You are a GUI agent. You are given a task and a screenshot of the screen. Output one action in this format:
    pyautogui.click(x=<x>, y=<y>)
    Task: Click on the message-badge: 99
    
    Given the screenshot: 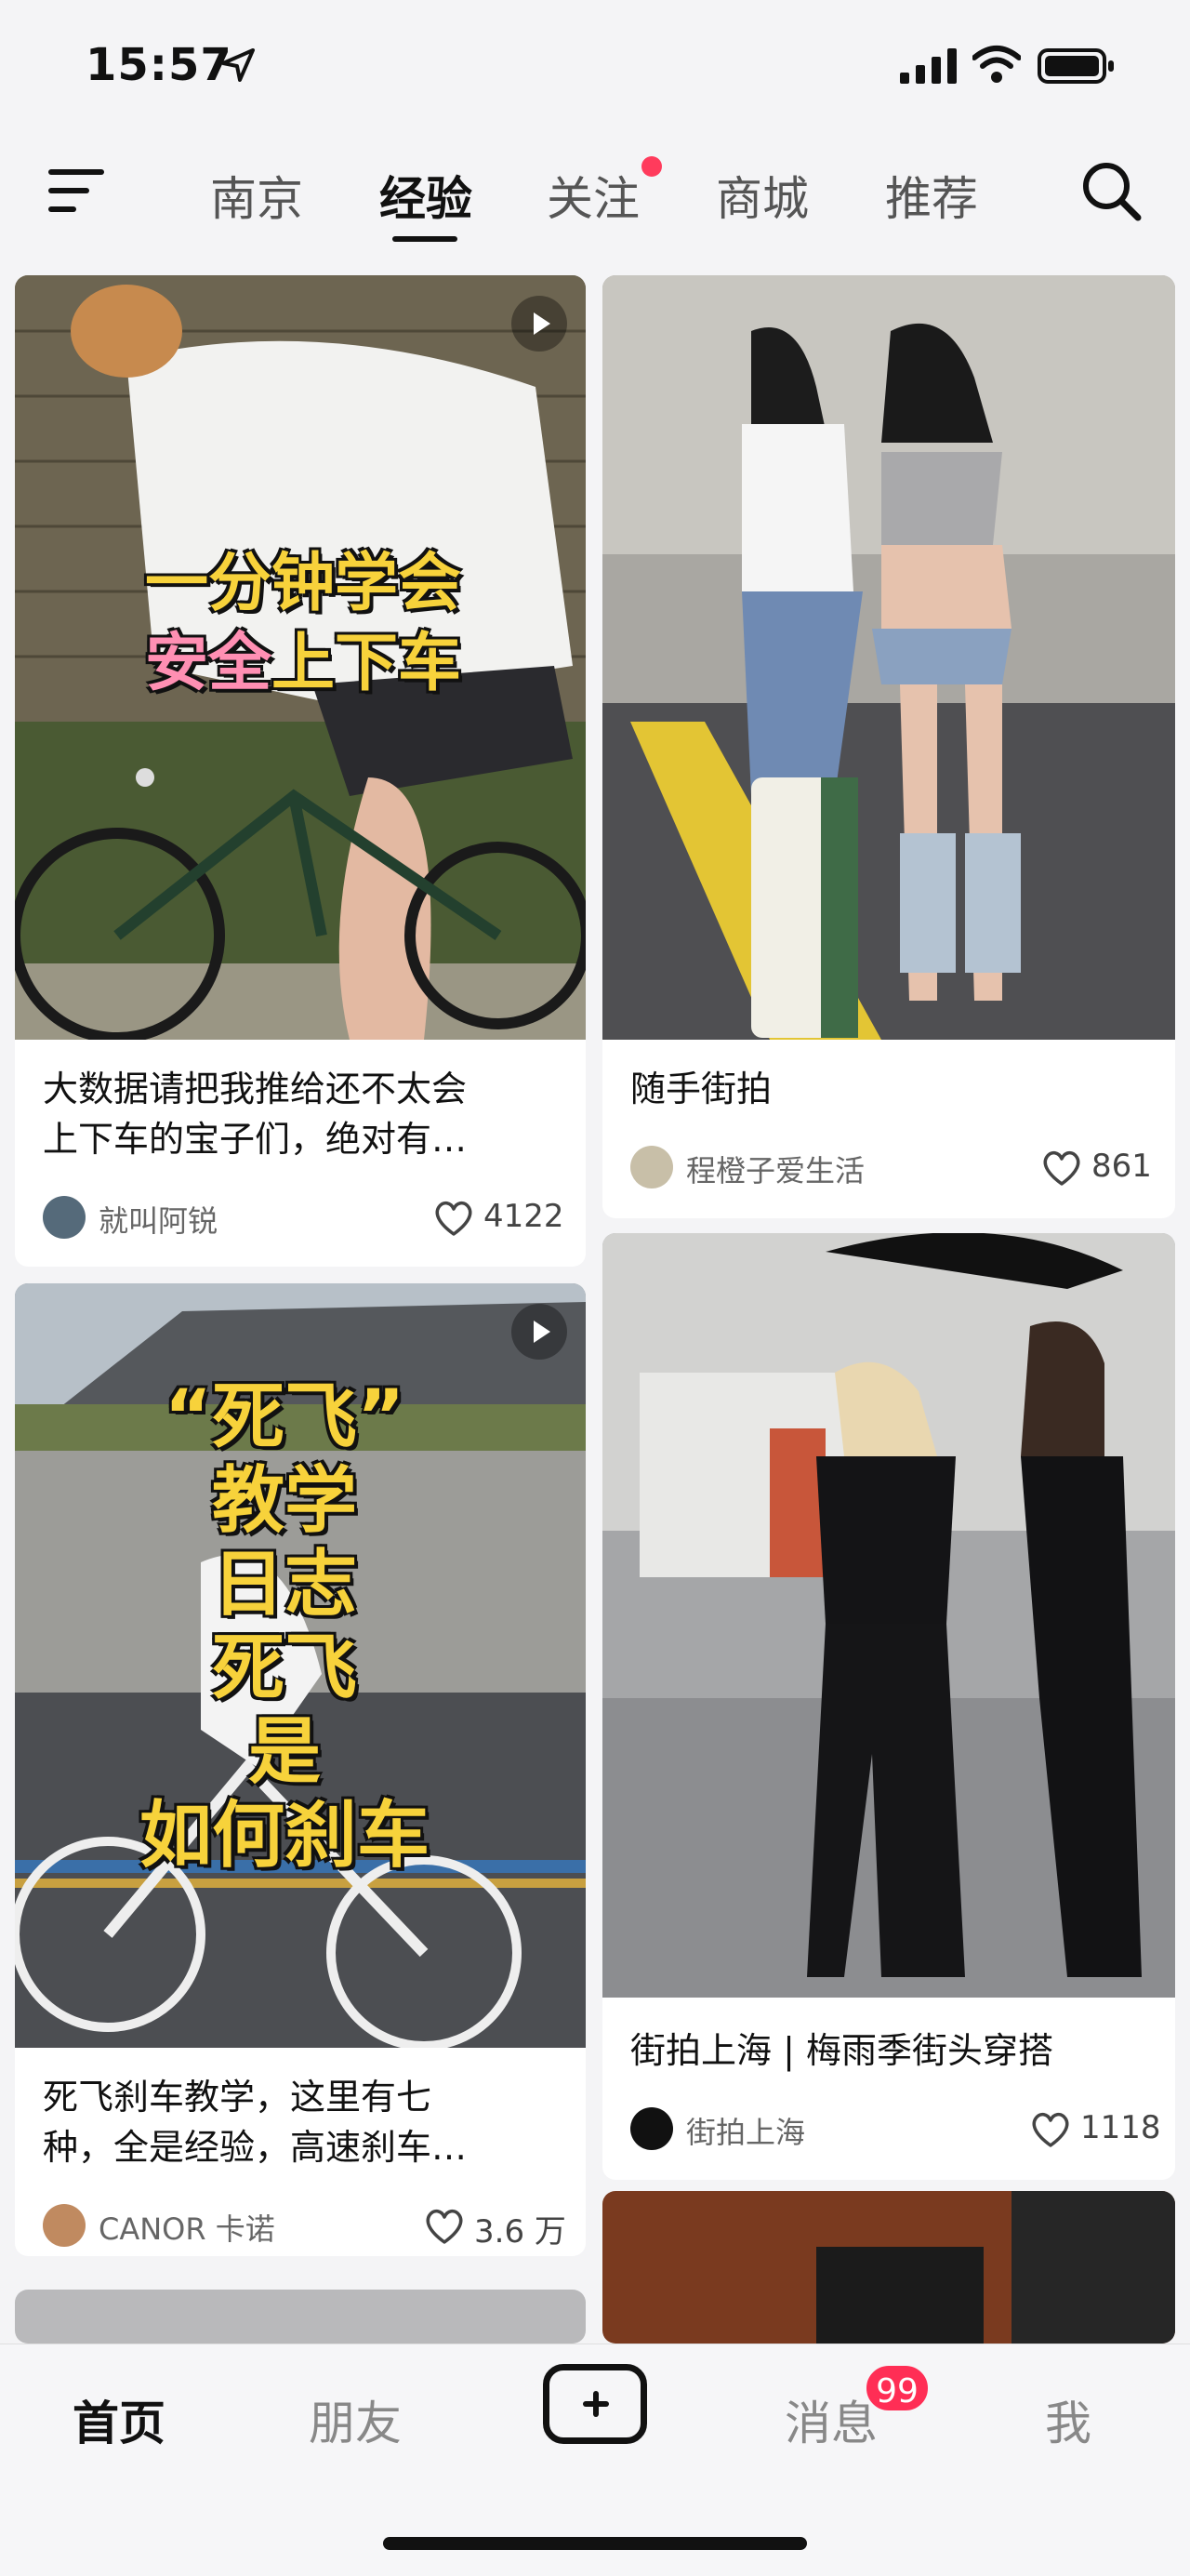 What is the action you would take?
    pyautogui.click(x=897, y=2388)
    